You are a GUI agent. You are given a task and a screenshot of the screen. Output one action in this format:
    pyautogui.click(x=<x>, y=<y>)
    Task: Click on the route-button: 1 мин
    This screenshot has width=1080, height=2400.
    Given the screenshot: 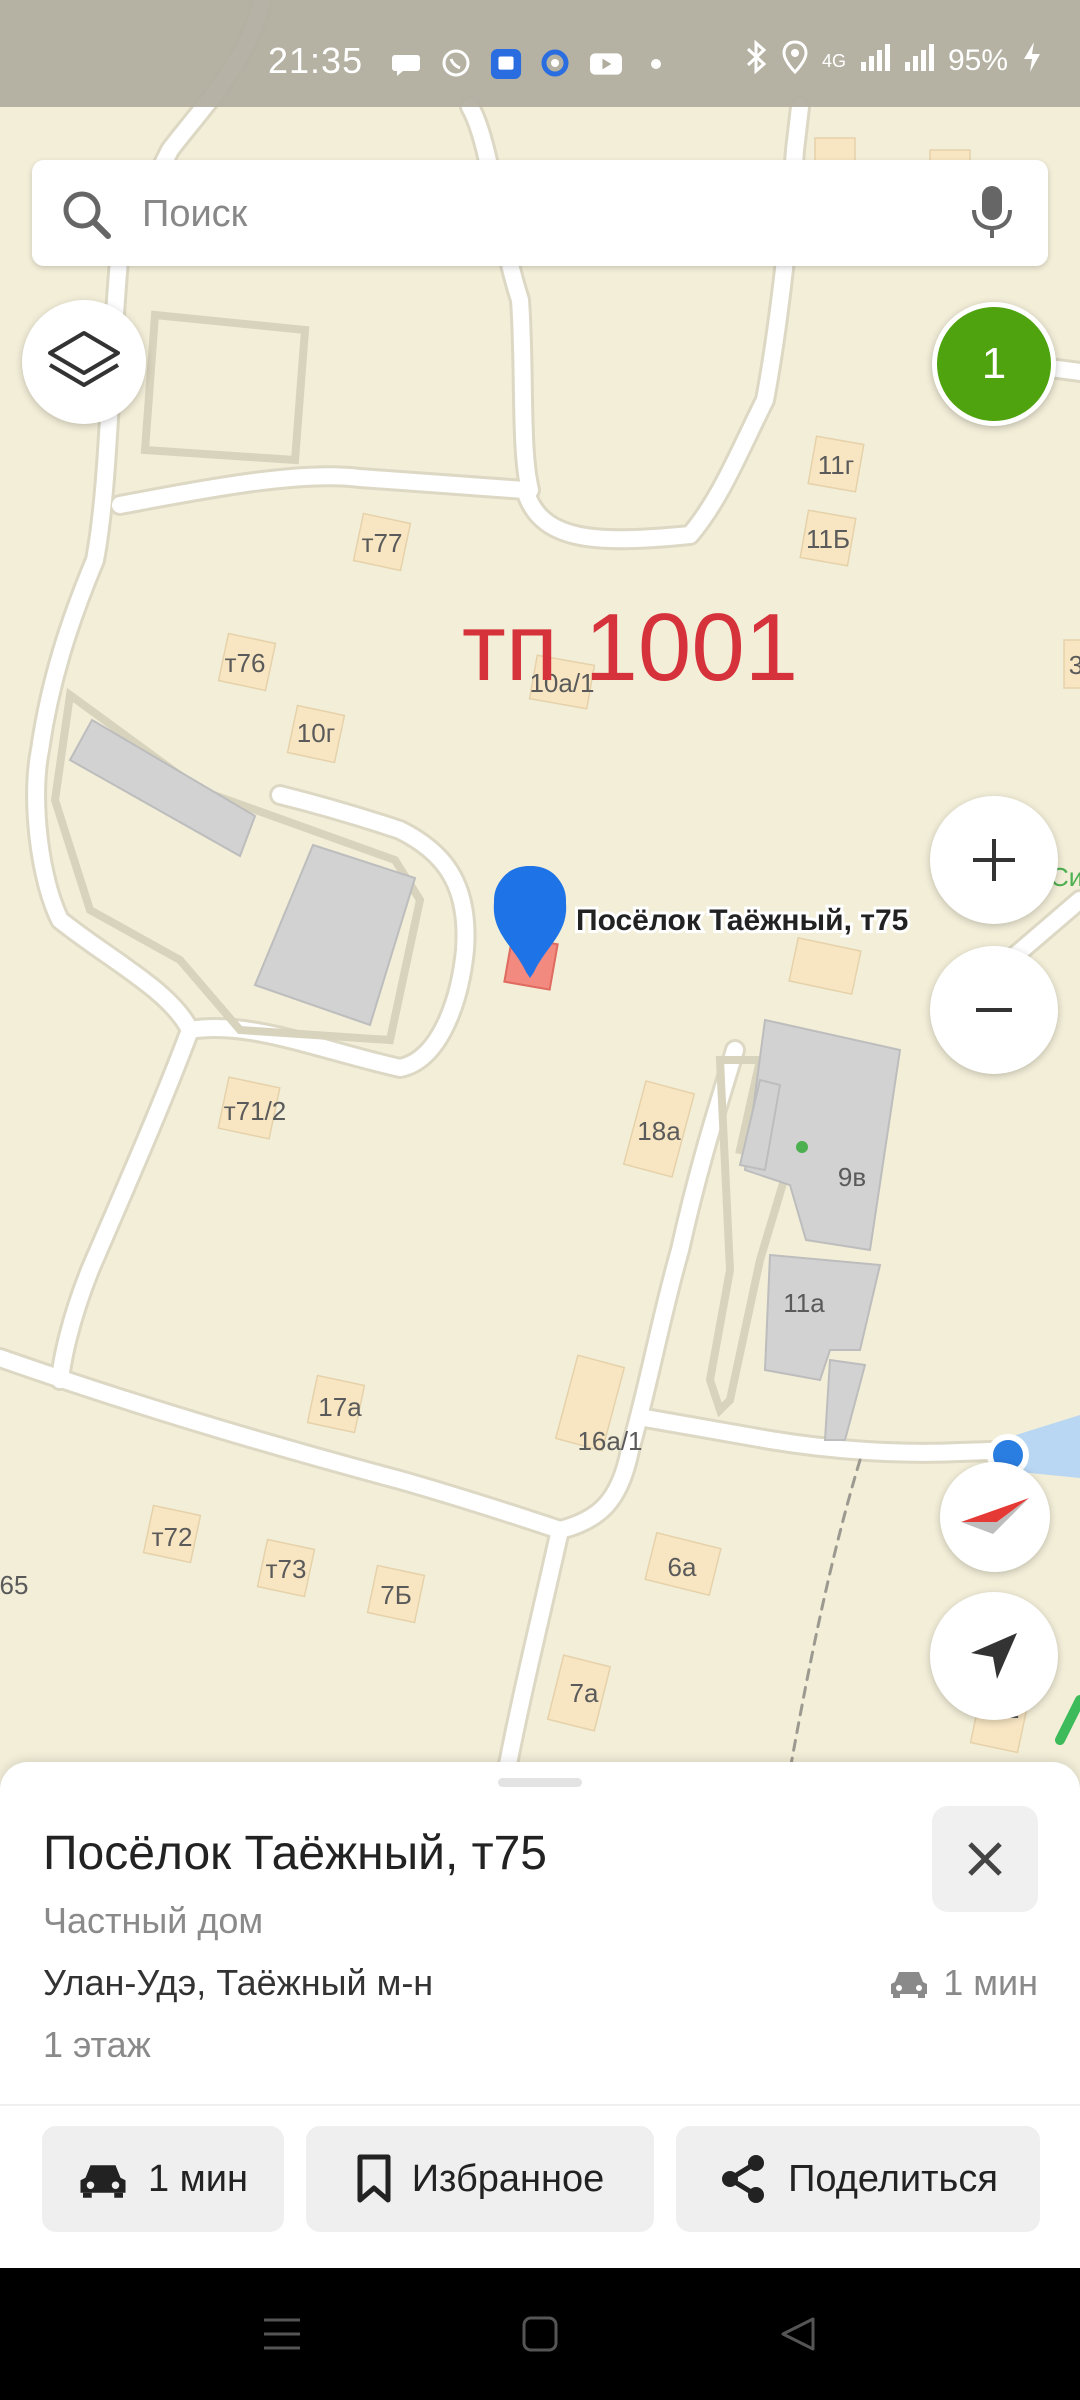 What is the action you would take?
    pyautogui.click(x=163, y=2179)
    